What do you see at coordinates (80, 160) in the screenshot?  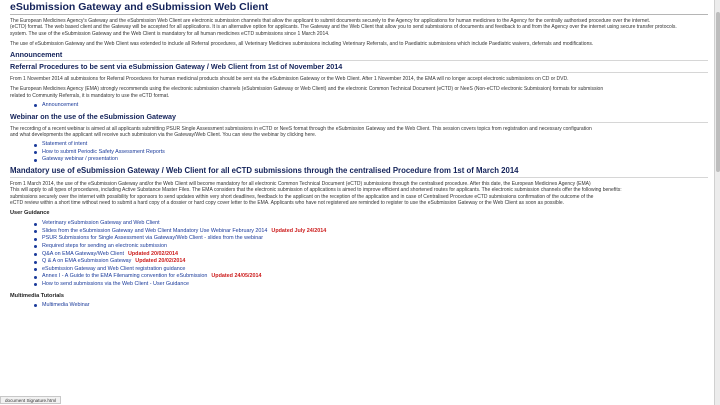 I see `gateway-webinar-link: Gateway webinar / presentation` at bounding box center [80, 160].